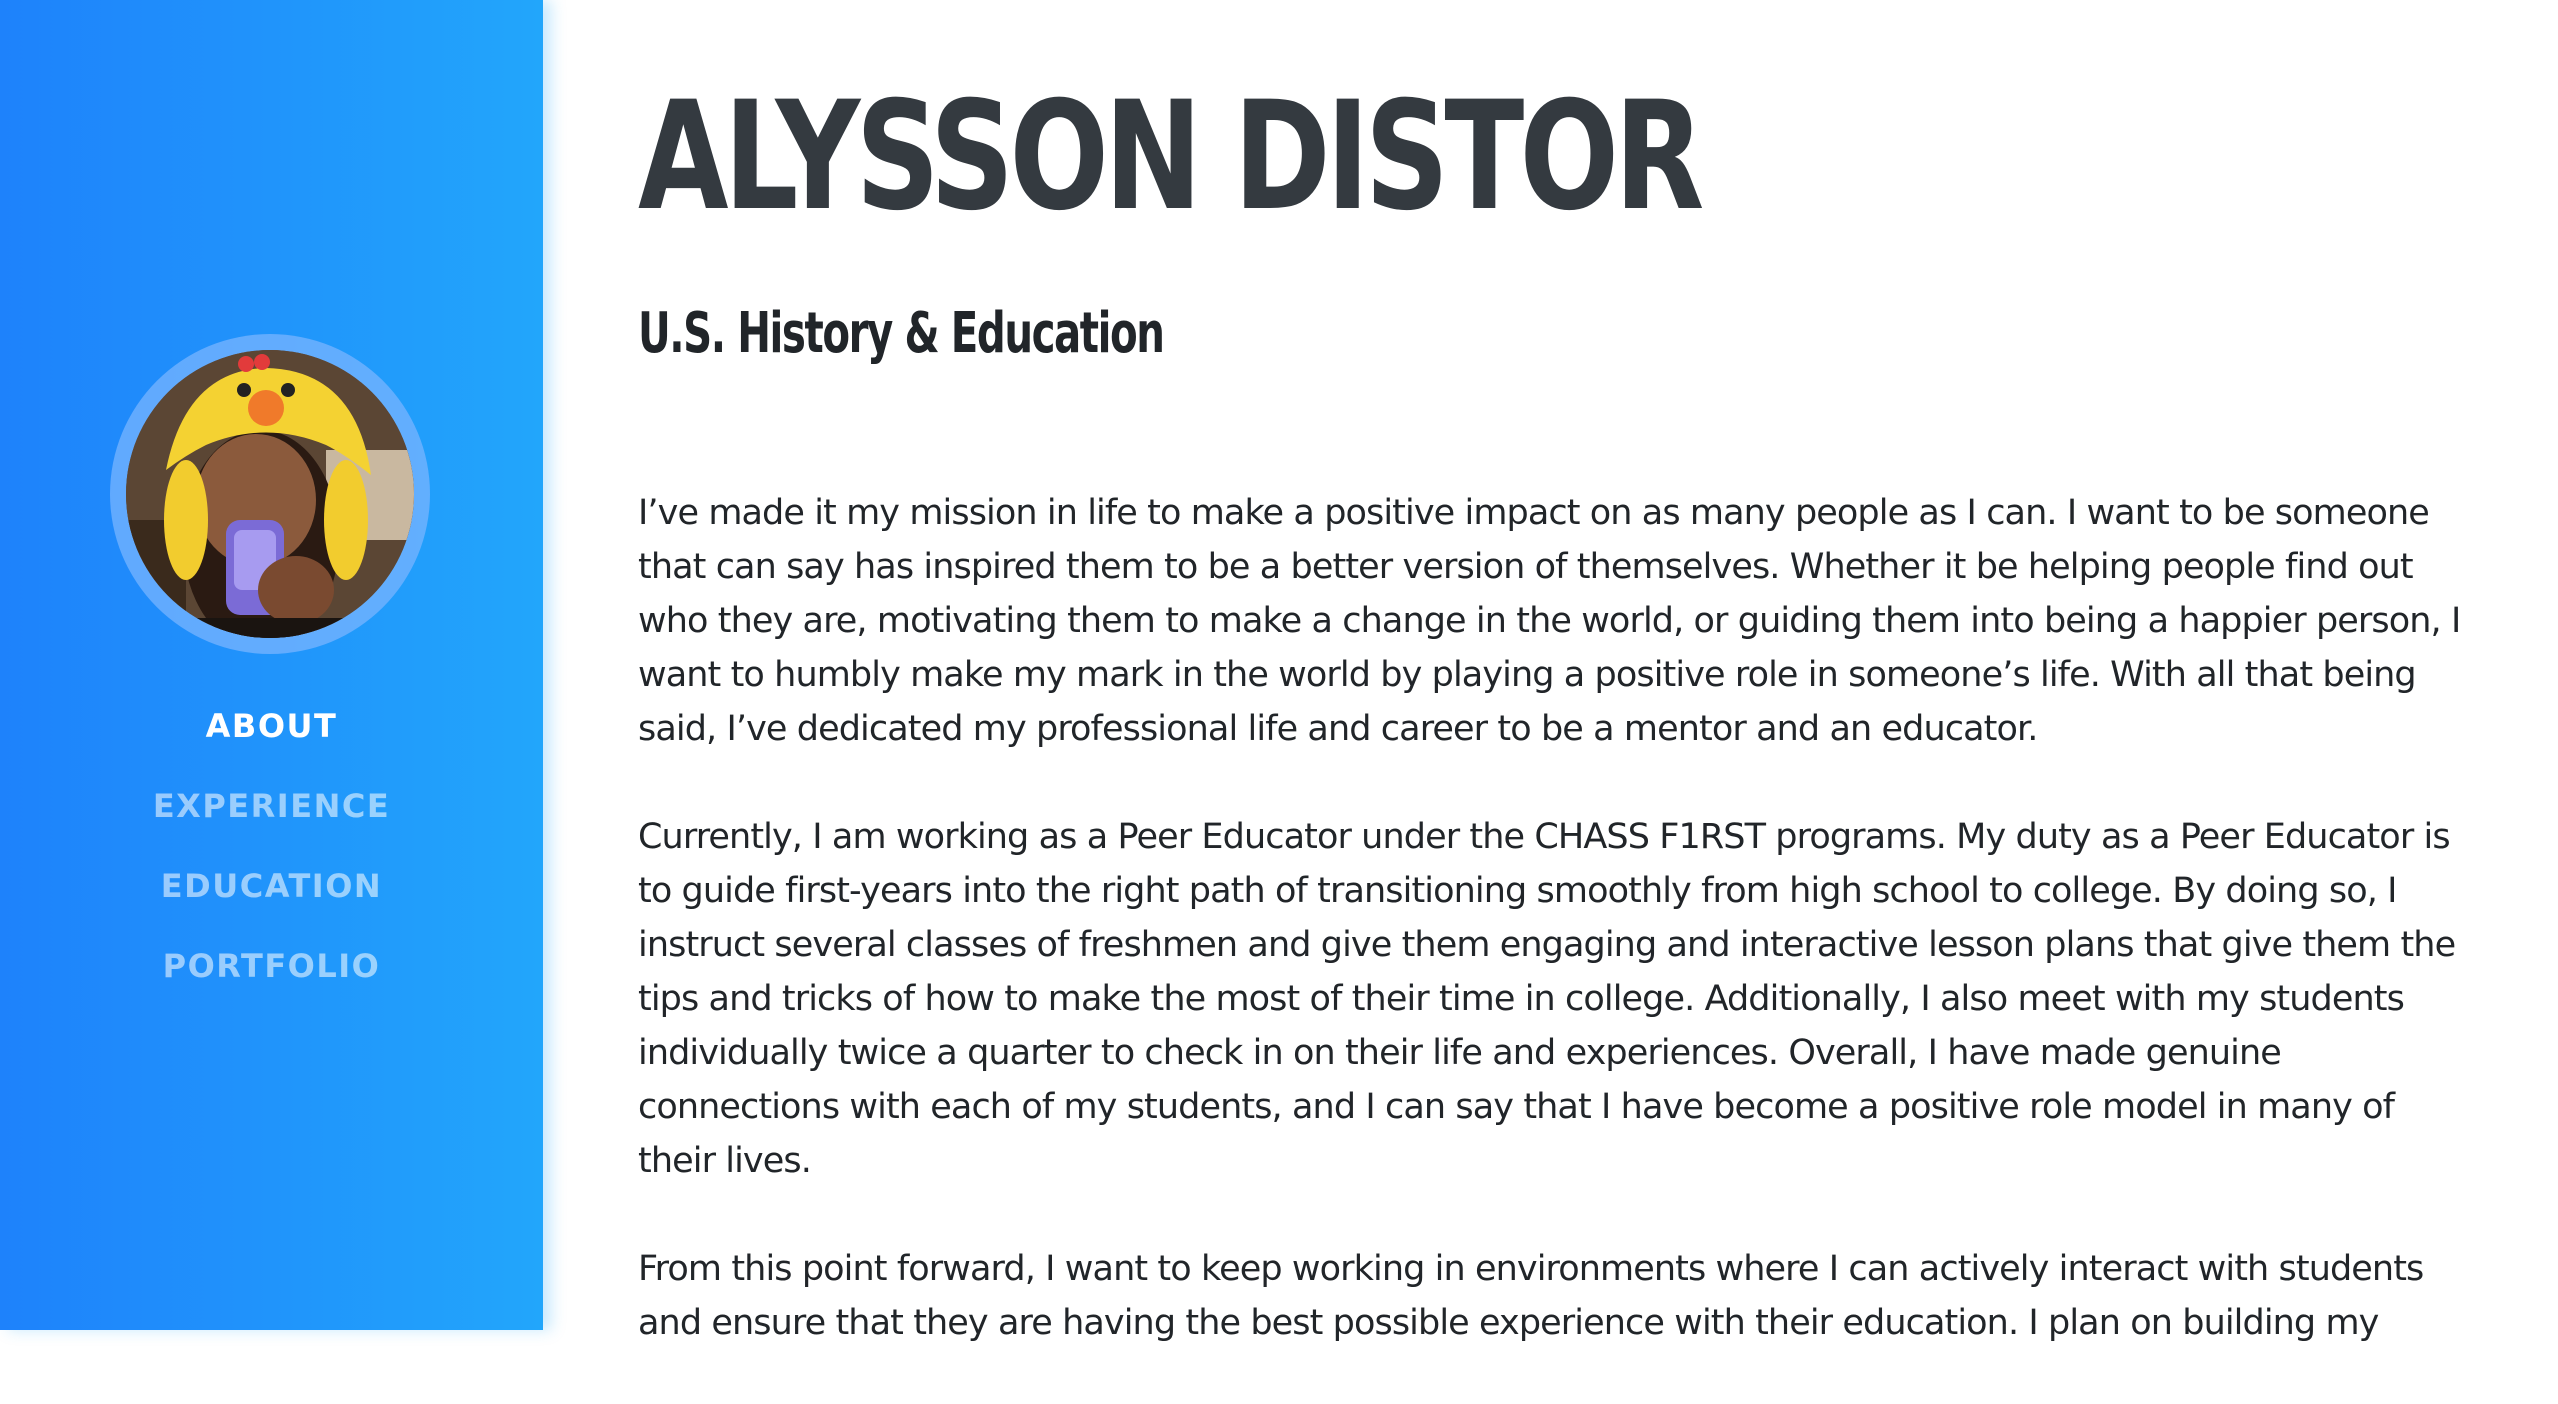 The image size is (2558, 1404). What do you see at coordinates (271, 980) in the screenshot?
I see `nav-item-portfolio: PORTFOLIO` at bounding box center [271, 980].